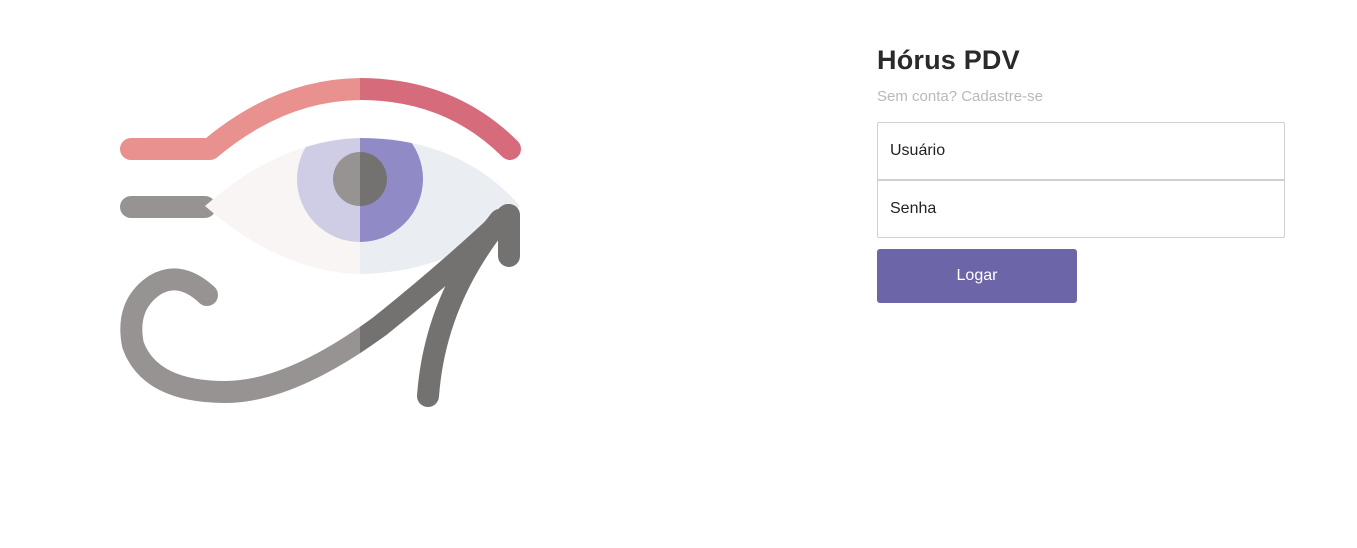 This screenshot has width=1357, height=548. What do you see at coordinates (1081, 209) in the screenshot?
I see `password-input` at bounding box center [1081, 209].